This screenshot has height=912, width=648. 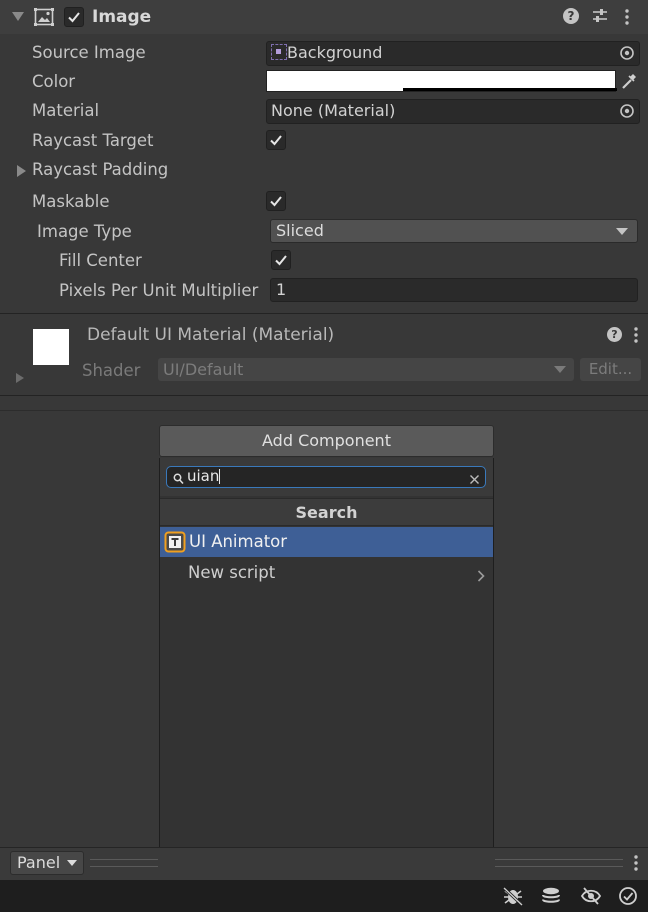 I want to click on fill-center-checkbox, so click(x=281, y=260).